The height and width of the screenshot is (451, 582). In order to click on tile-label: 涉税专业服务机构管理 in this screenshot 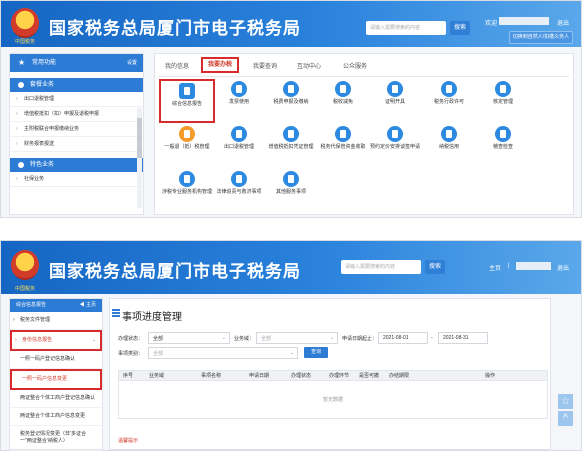, I will do `click(186, 192)`.